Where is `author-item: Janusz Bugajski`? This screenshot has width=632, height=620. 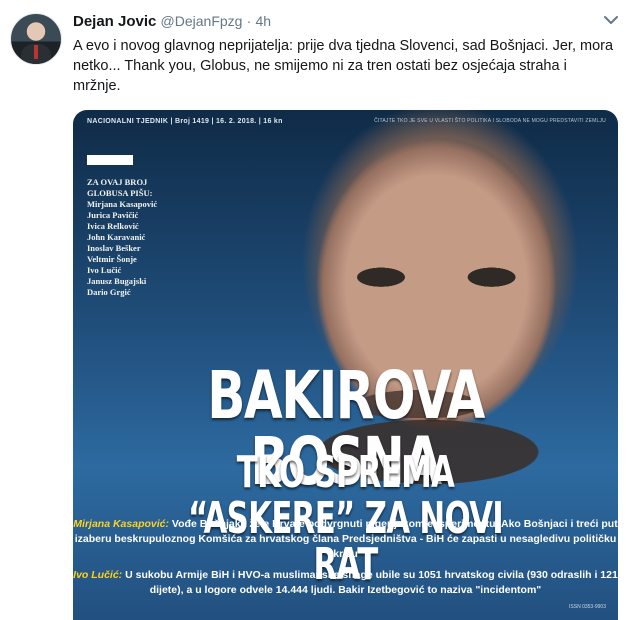
author-item: Janusz Bugajski is located at coordinates (117, 281).